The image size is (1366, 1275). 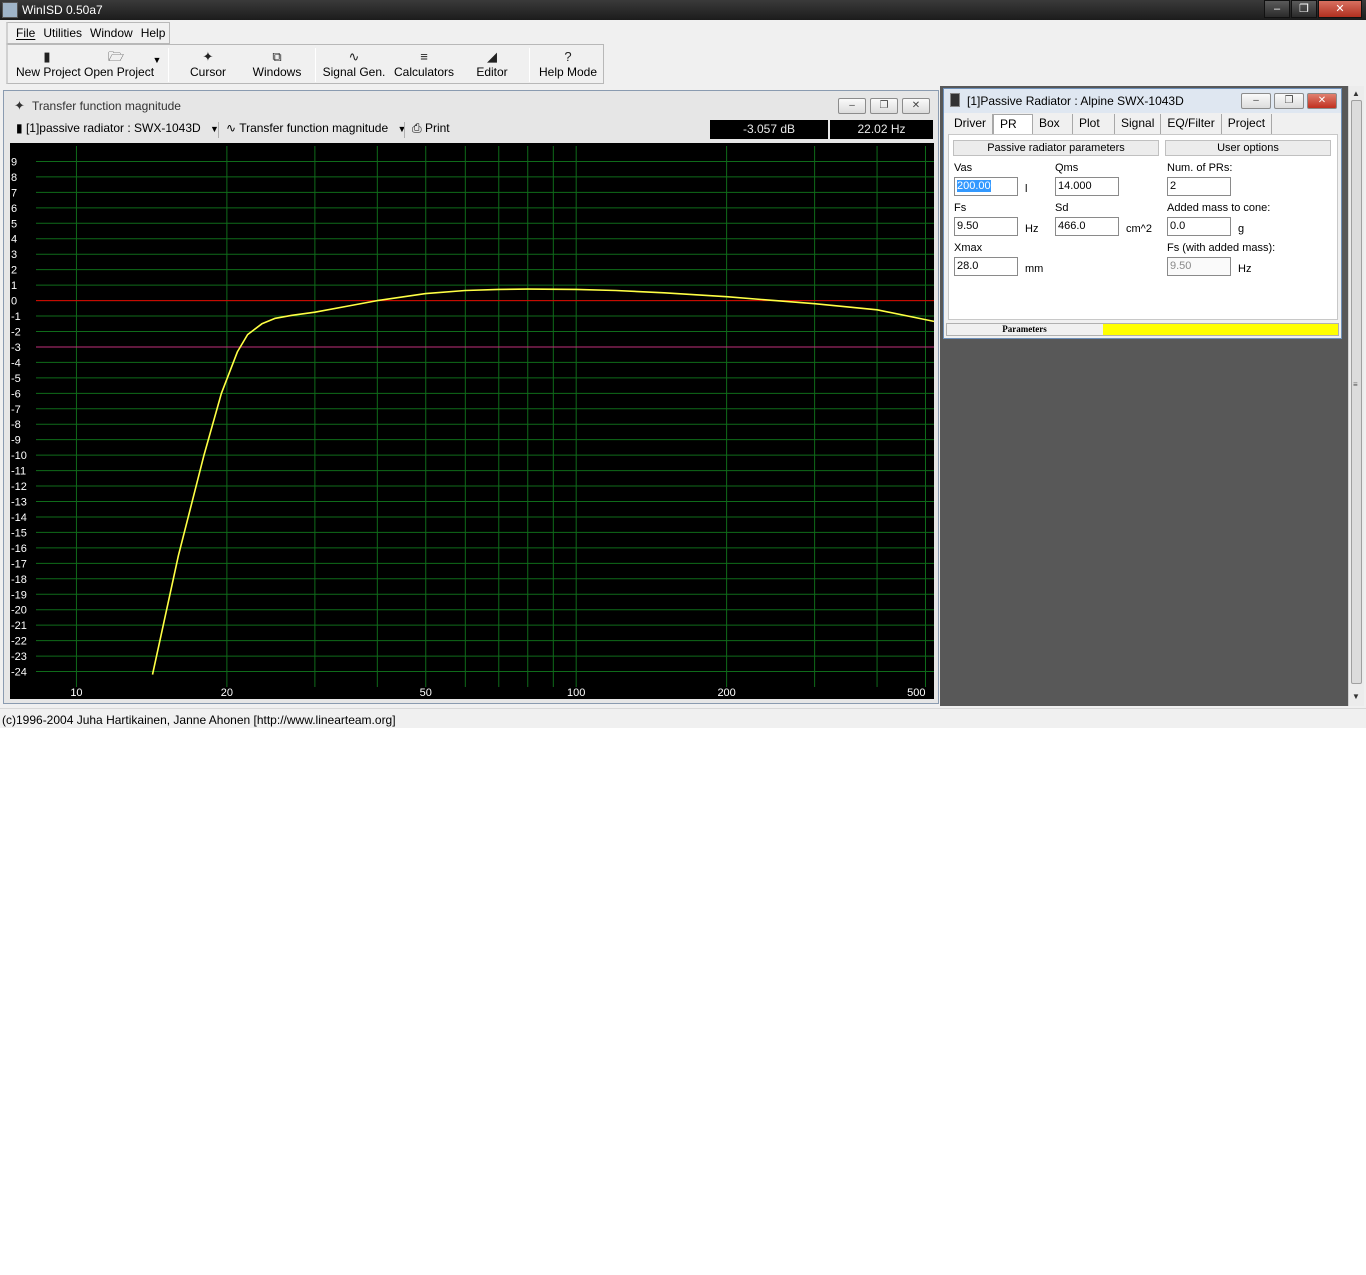 I want to click on app-icon, so click(x=10, y=10).